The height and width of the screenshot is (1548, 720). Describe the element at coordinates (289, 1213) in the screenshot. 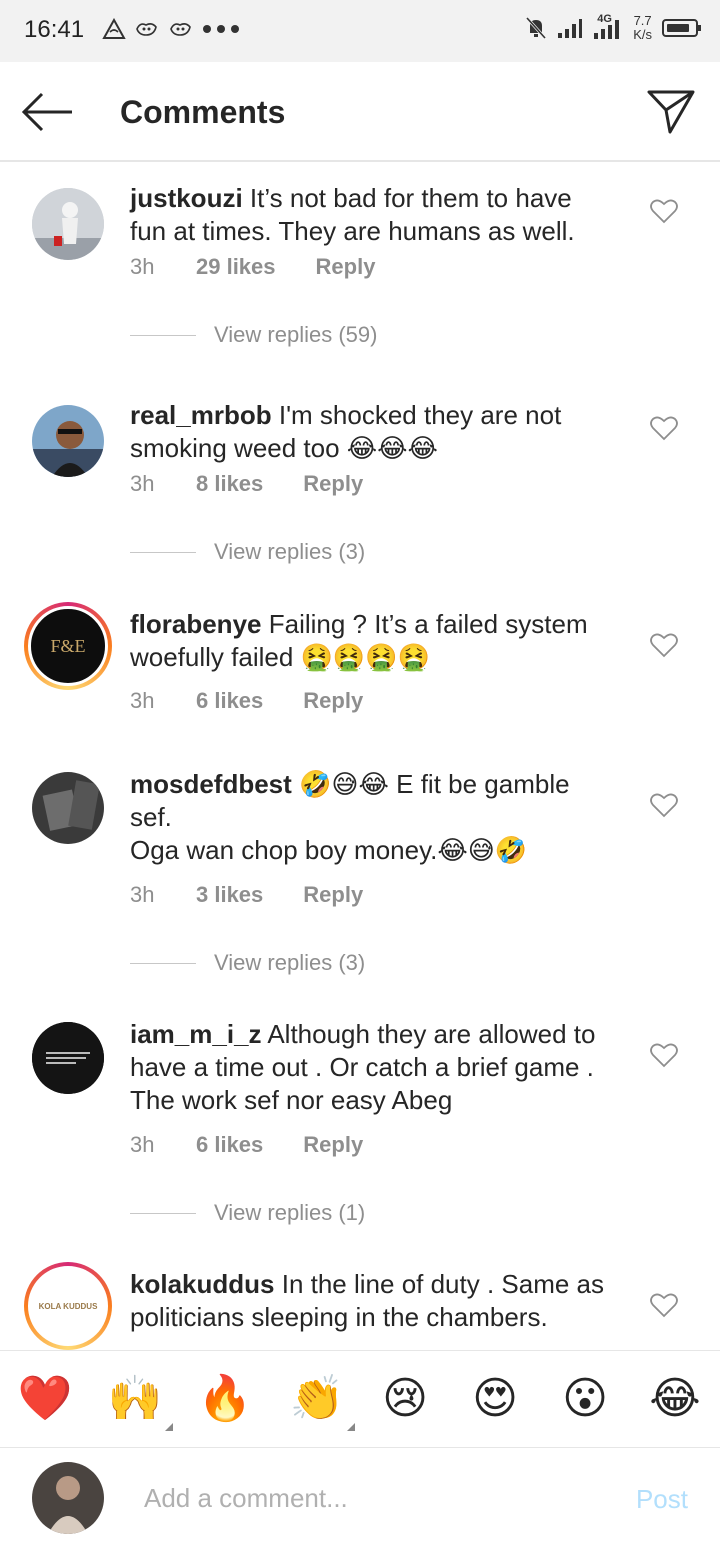

I see `view-replies-label: View replies (1)` at that location.